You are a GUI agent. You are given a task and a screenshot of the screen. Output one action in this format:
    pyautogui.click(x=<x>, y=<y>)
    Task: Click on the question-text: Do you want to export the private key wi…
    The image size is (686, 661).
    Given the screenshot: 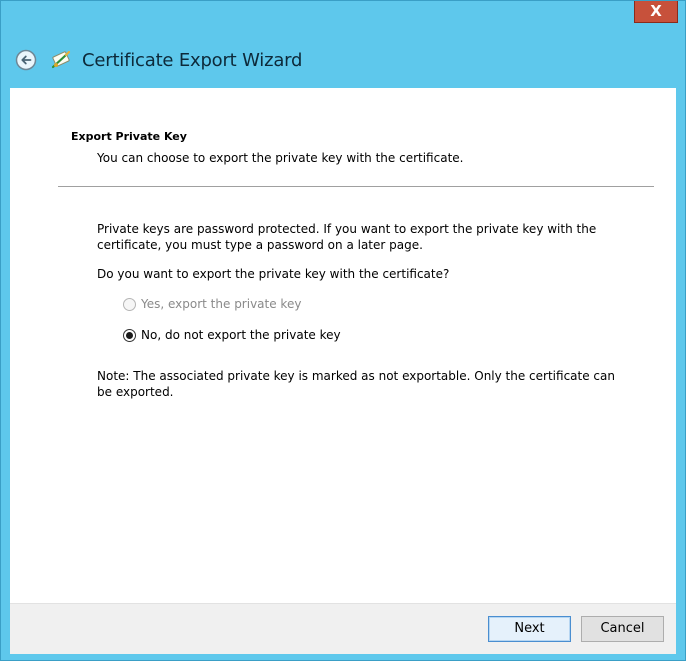 What is the action you would take?
    pyautogui.click(x=273, y=274)
    